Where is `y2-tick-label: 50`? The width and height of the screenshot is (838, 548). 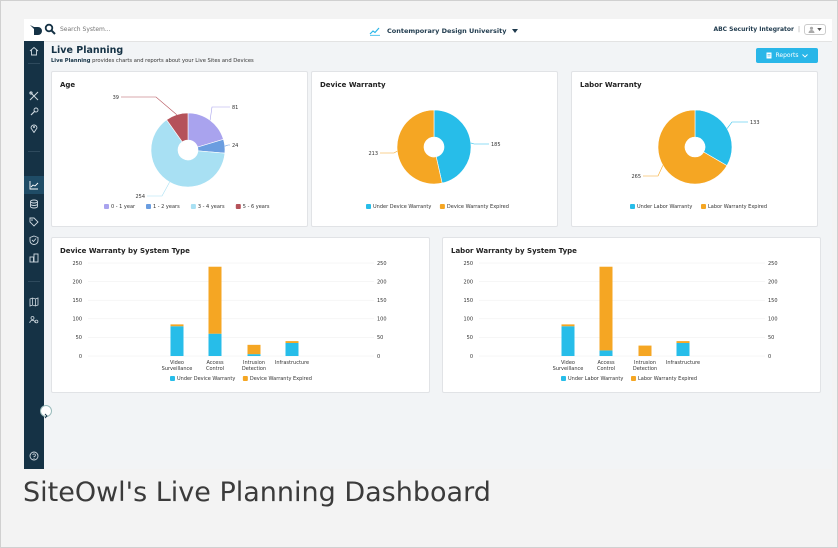
y2-tick-label: 50 is located at coordinates (380, 338).